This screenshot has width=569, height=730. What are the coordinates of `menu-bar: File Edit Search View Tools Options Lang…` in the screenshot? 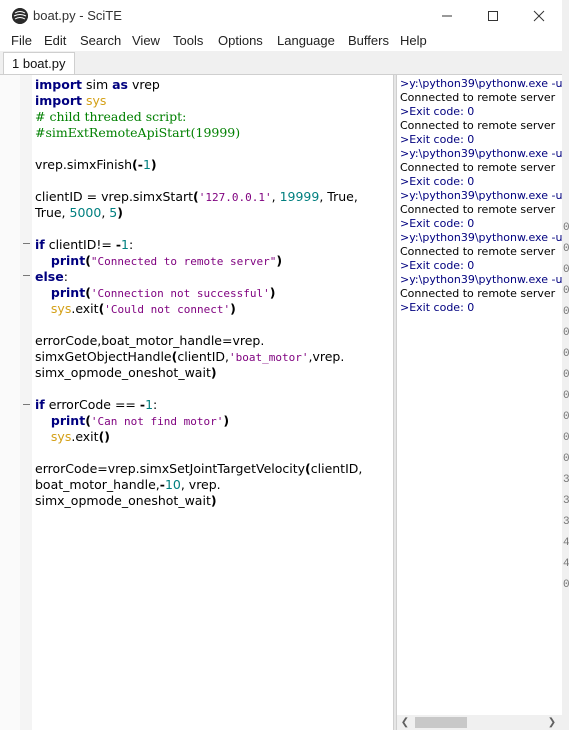 It's located at (281, 41).